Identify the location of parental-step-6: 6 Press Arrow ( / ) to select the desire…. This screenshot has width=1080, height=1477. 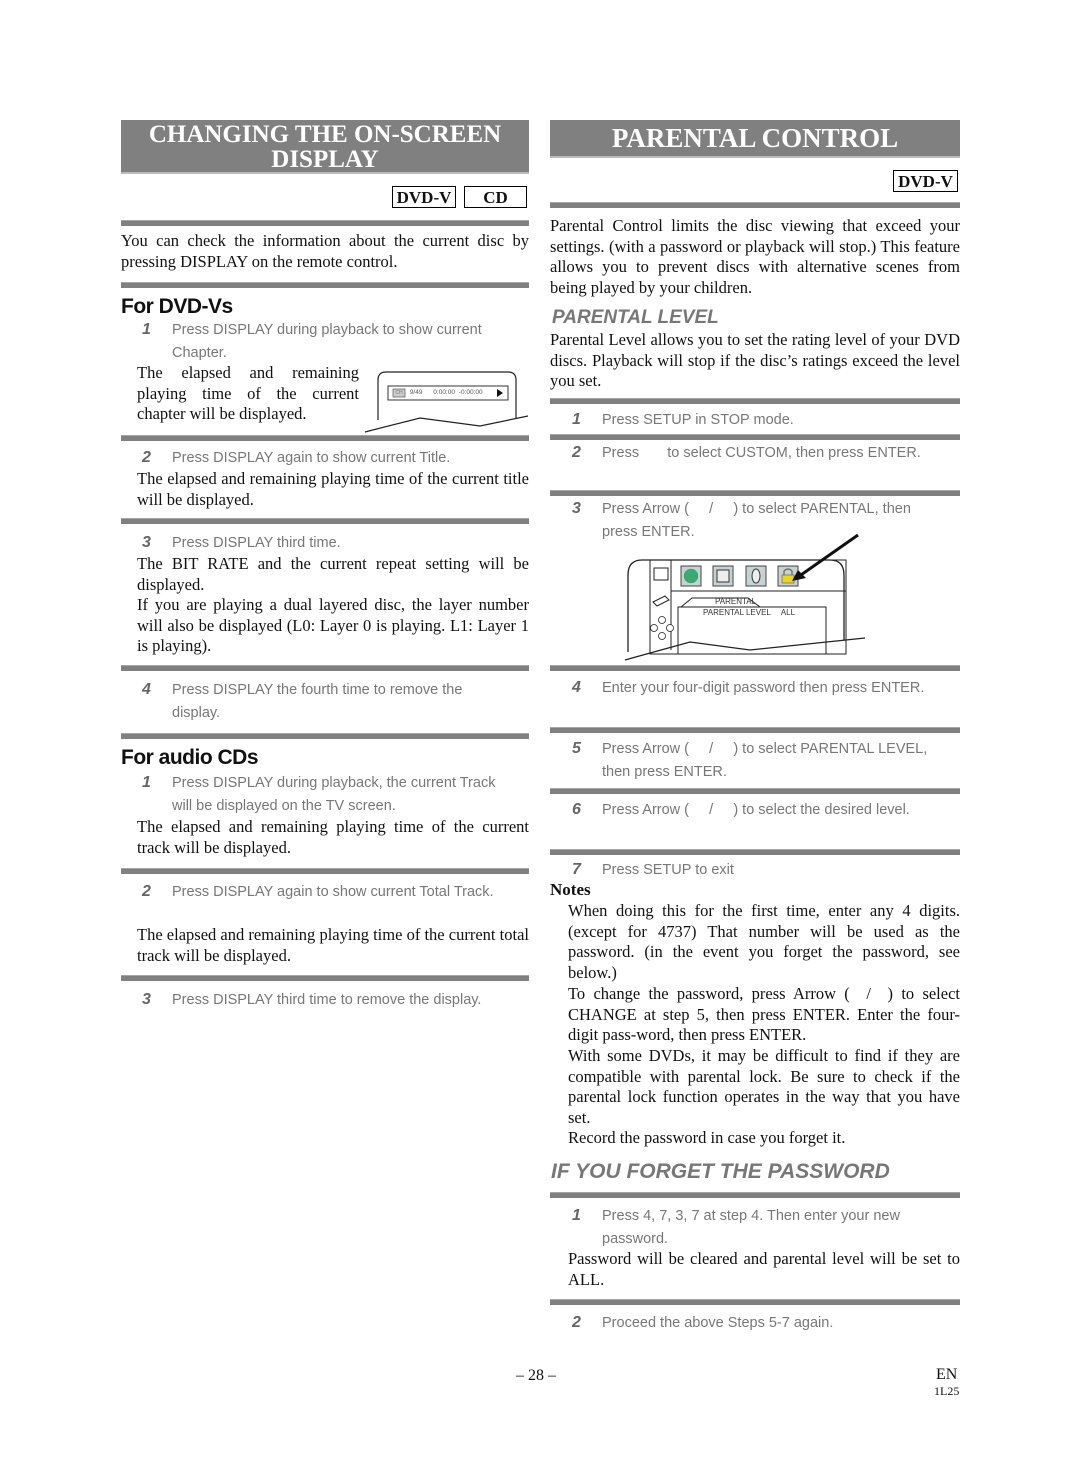
(757, 810).